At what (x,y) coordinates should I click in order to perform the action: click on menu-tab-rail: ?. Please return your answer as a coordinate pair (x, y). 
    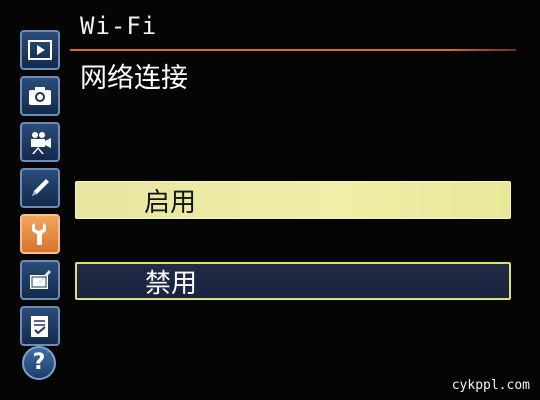
    Looking at the image, I should click on (43, 205).